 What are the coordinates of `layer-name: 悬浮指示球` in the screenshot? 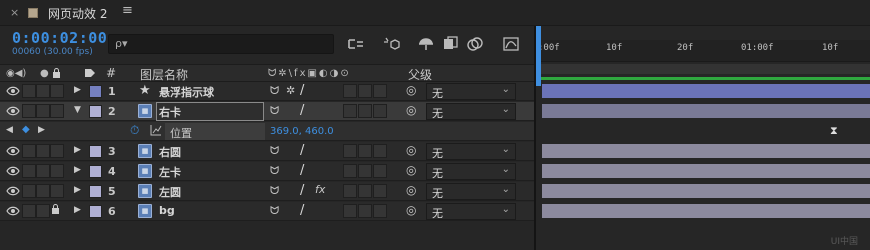 It's located at (186, 92).